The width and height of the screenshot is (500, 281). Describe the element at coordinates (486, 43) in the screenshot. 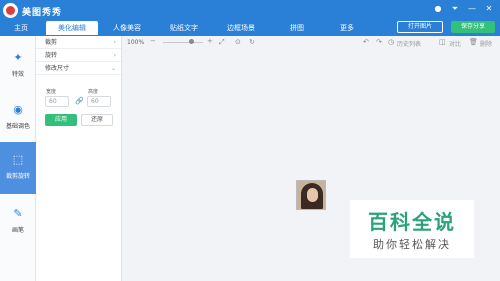

I see `delete-button: 删除` at that location.